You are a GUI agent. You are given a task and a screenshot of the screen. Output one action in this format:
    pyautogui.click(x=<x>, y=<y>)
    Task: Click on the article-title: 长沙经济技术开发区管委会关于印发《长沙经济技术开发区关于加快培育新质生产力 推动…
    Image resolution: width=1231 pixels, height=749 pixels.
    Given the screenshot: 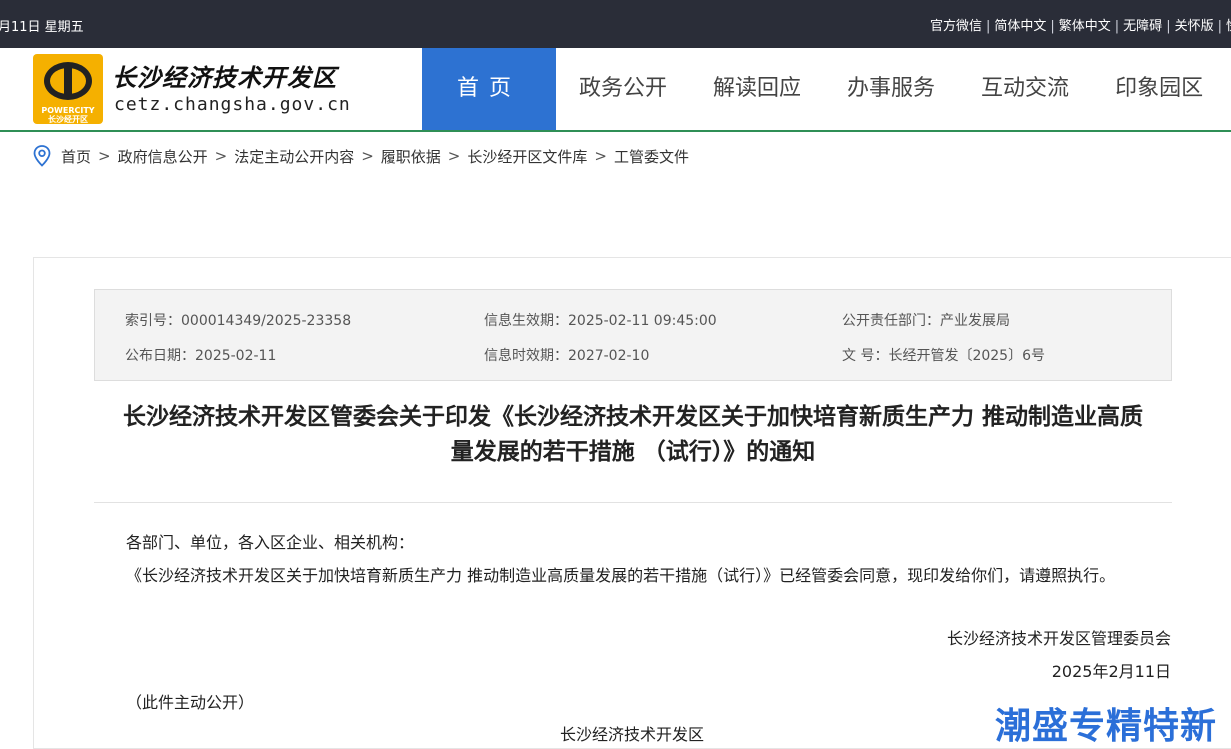 What is the action you would take?
    pyautogui.click(x=633, y=435)
    